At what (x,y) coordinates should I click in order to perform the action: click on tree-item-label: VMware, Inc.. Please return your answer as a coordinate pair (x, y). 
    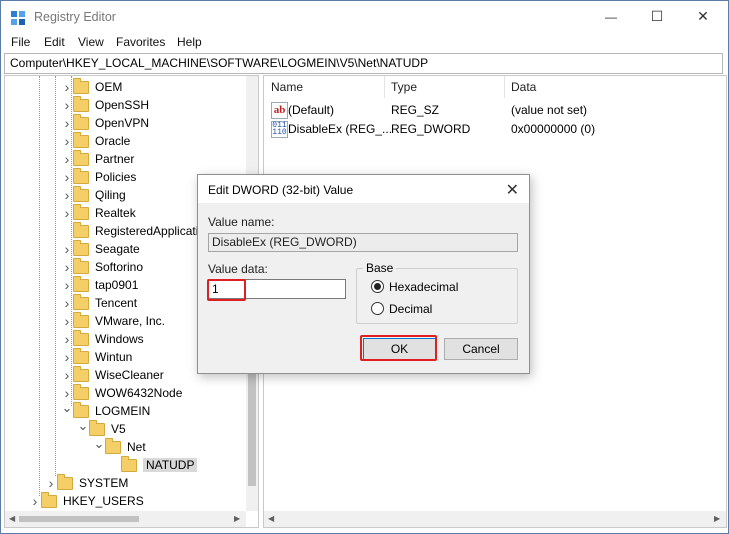
    Looking at the image, I should click on (130, 321).